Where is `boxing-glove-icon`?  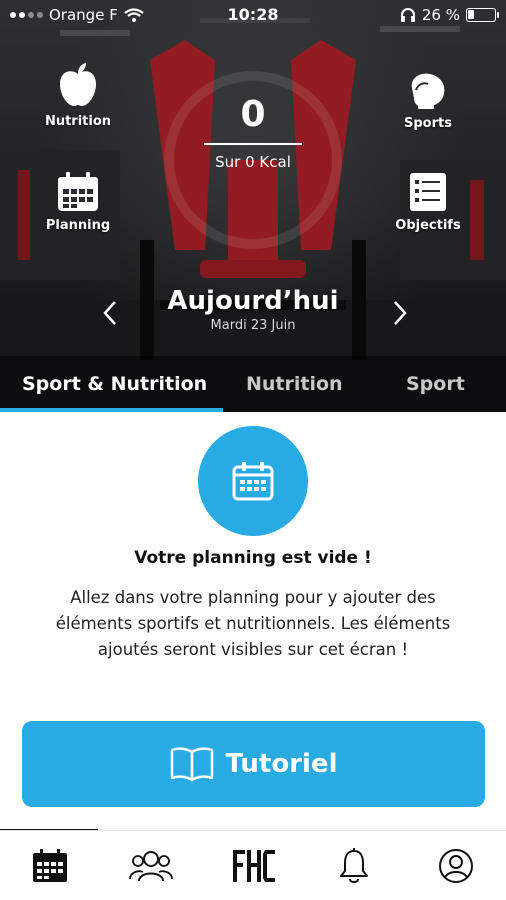 boxing-glove-icon is located at coordinates (428, 91).